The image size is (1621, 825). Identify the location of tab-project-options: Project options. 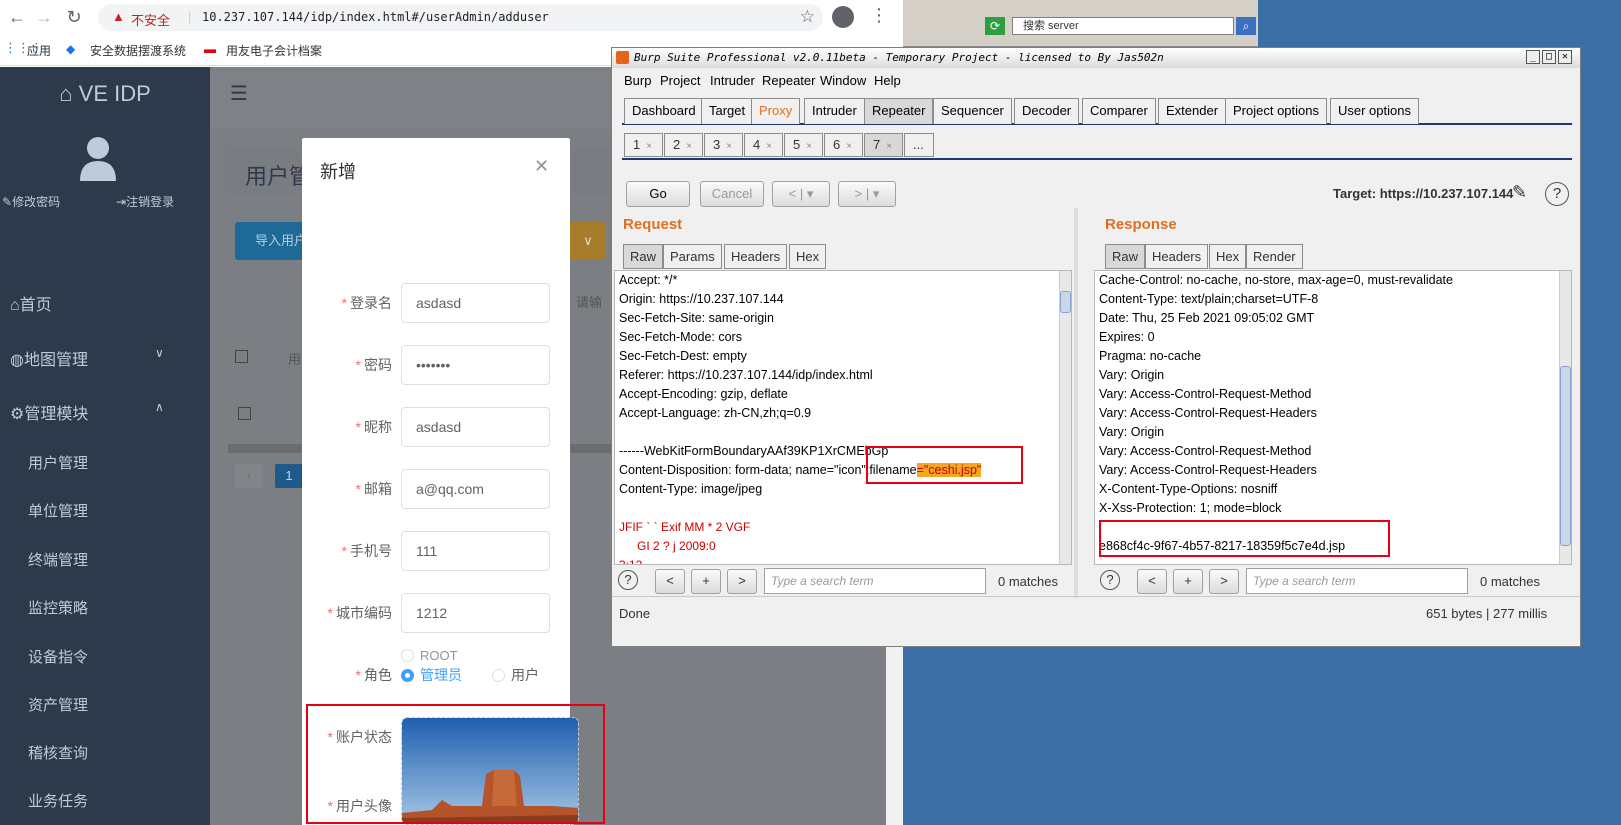
(1276, 111).